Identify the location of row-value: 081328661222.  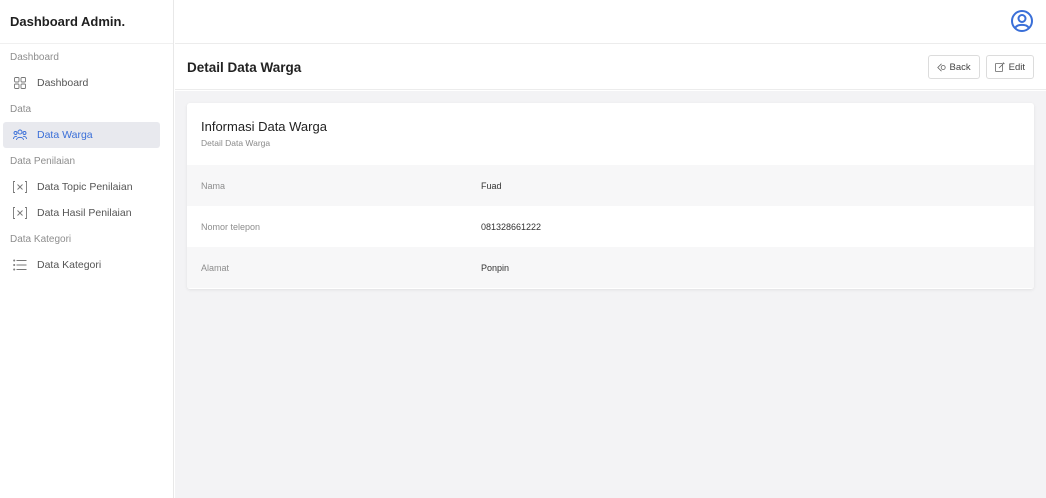
(511, 226).